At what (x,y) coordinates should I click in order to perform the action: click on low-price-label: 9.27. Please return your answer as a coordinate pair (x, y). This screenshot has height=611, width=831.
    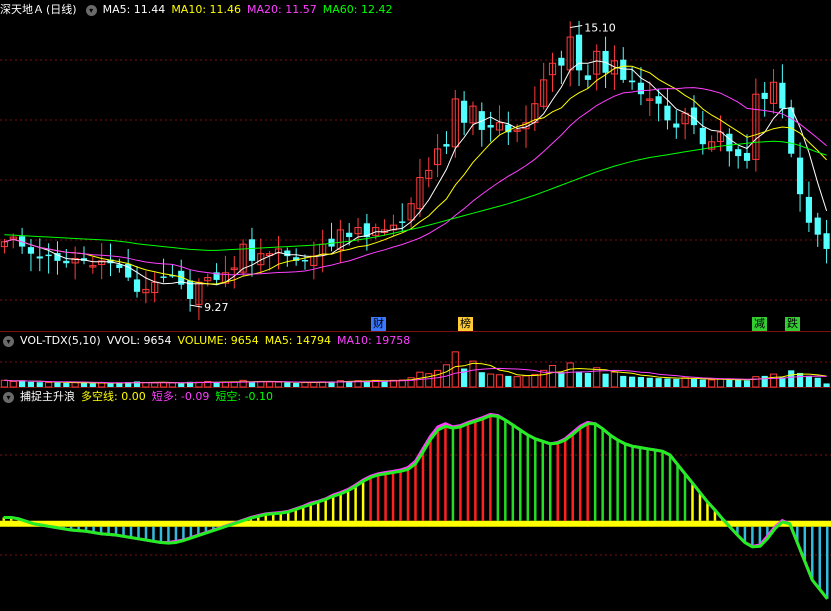
    Looking at the image, I should click on (216, 307).